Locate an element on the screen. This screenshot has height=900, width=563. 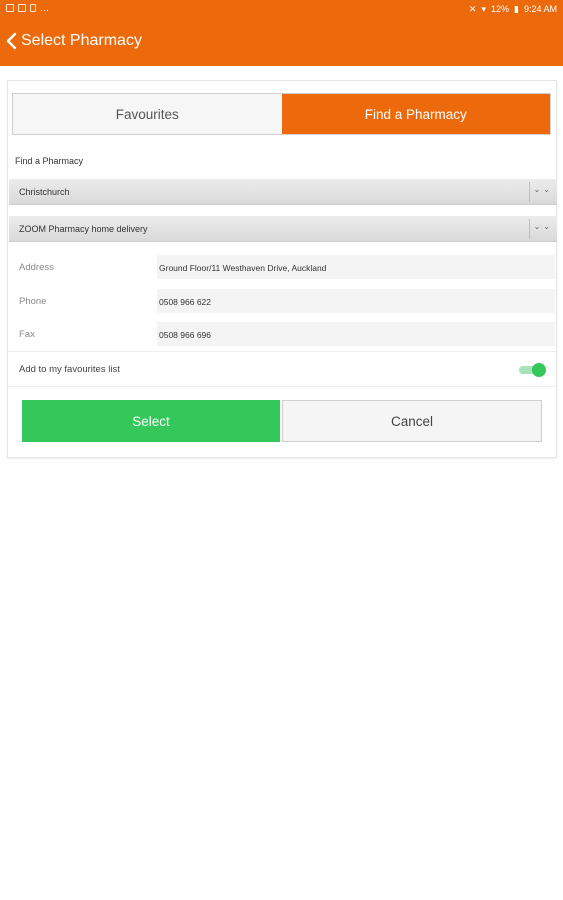
tab-favourites: Favourites is located at coordinates (147, 114).